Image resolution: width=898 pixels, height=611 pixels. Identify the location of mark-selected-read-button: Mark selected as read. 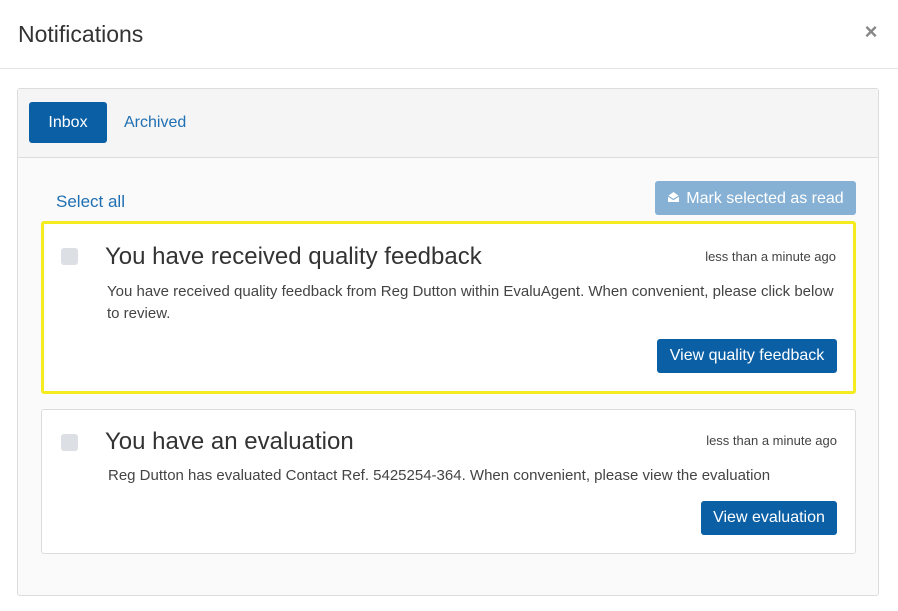
(755, 198).